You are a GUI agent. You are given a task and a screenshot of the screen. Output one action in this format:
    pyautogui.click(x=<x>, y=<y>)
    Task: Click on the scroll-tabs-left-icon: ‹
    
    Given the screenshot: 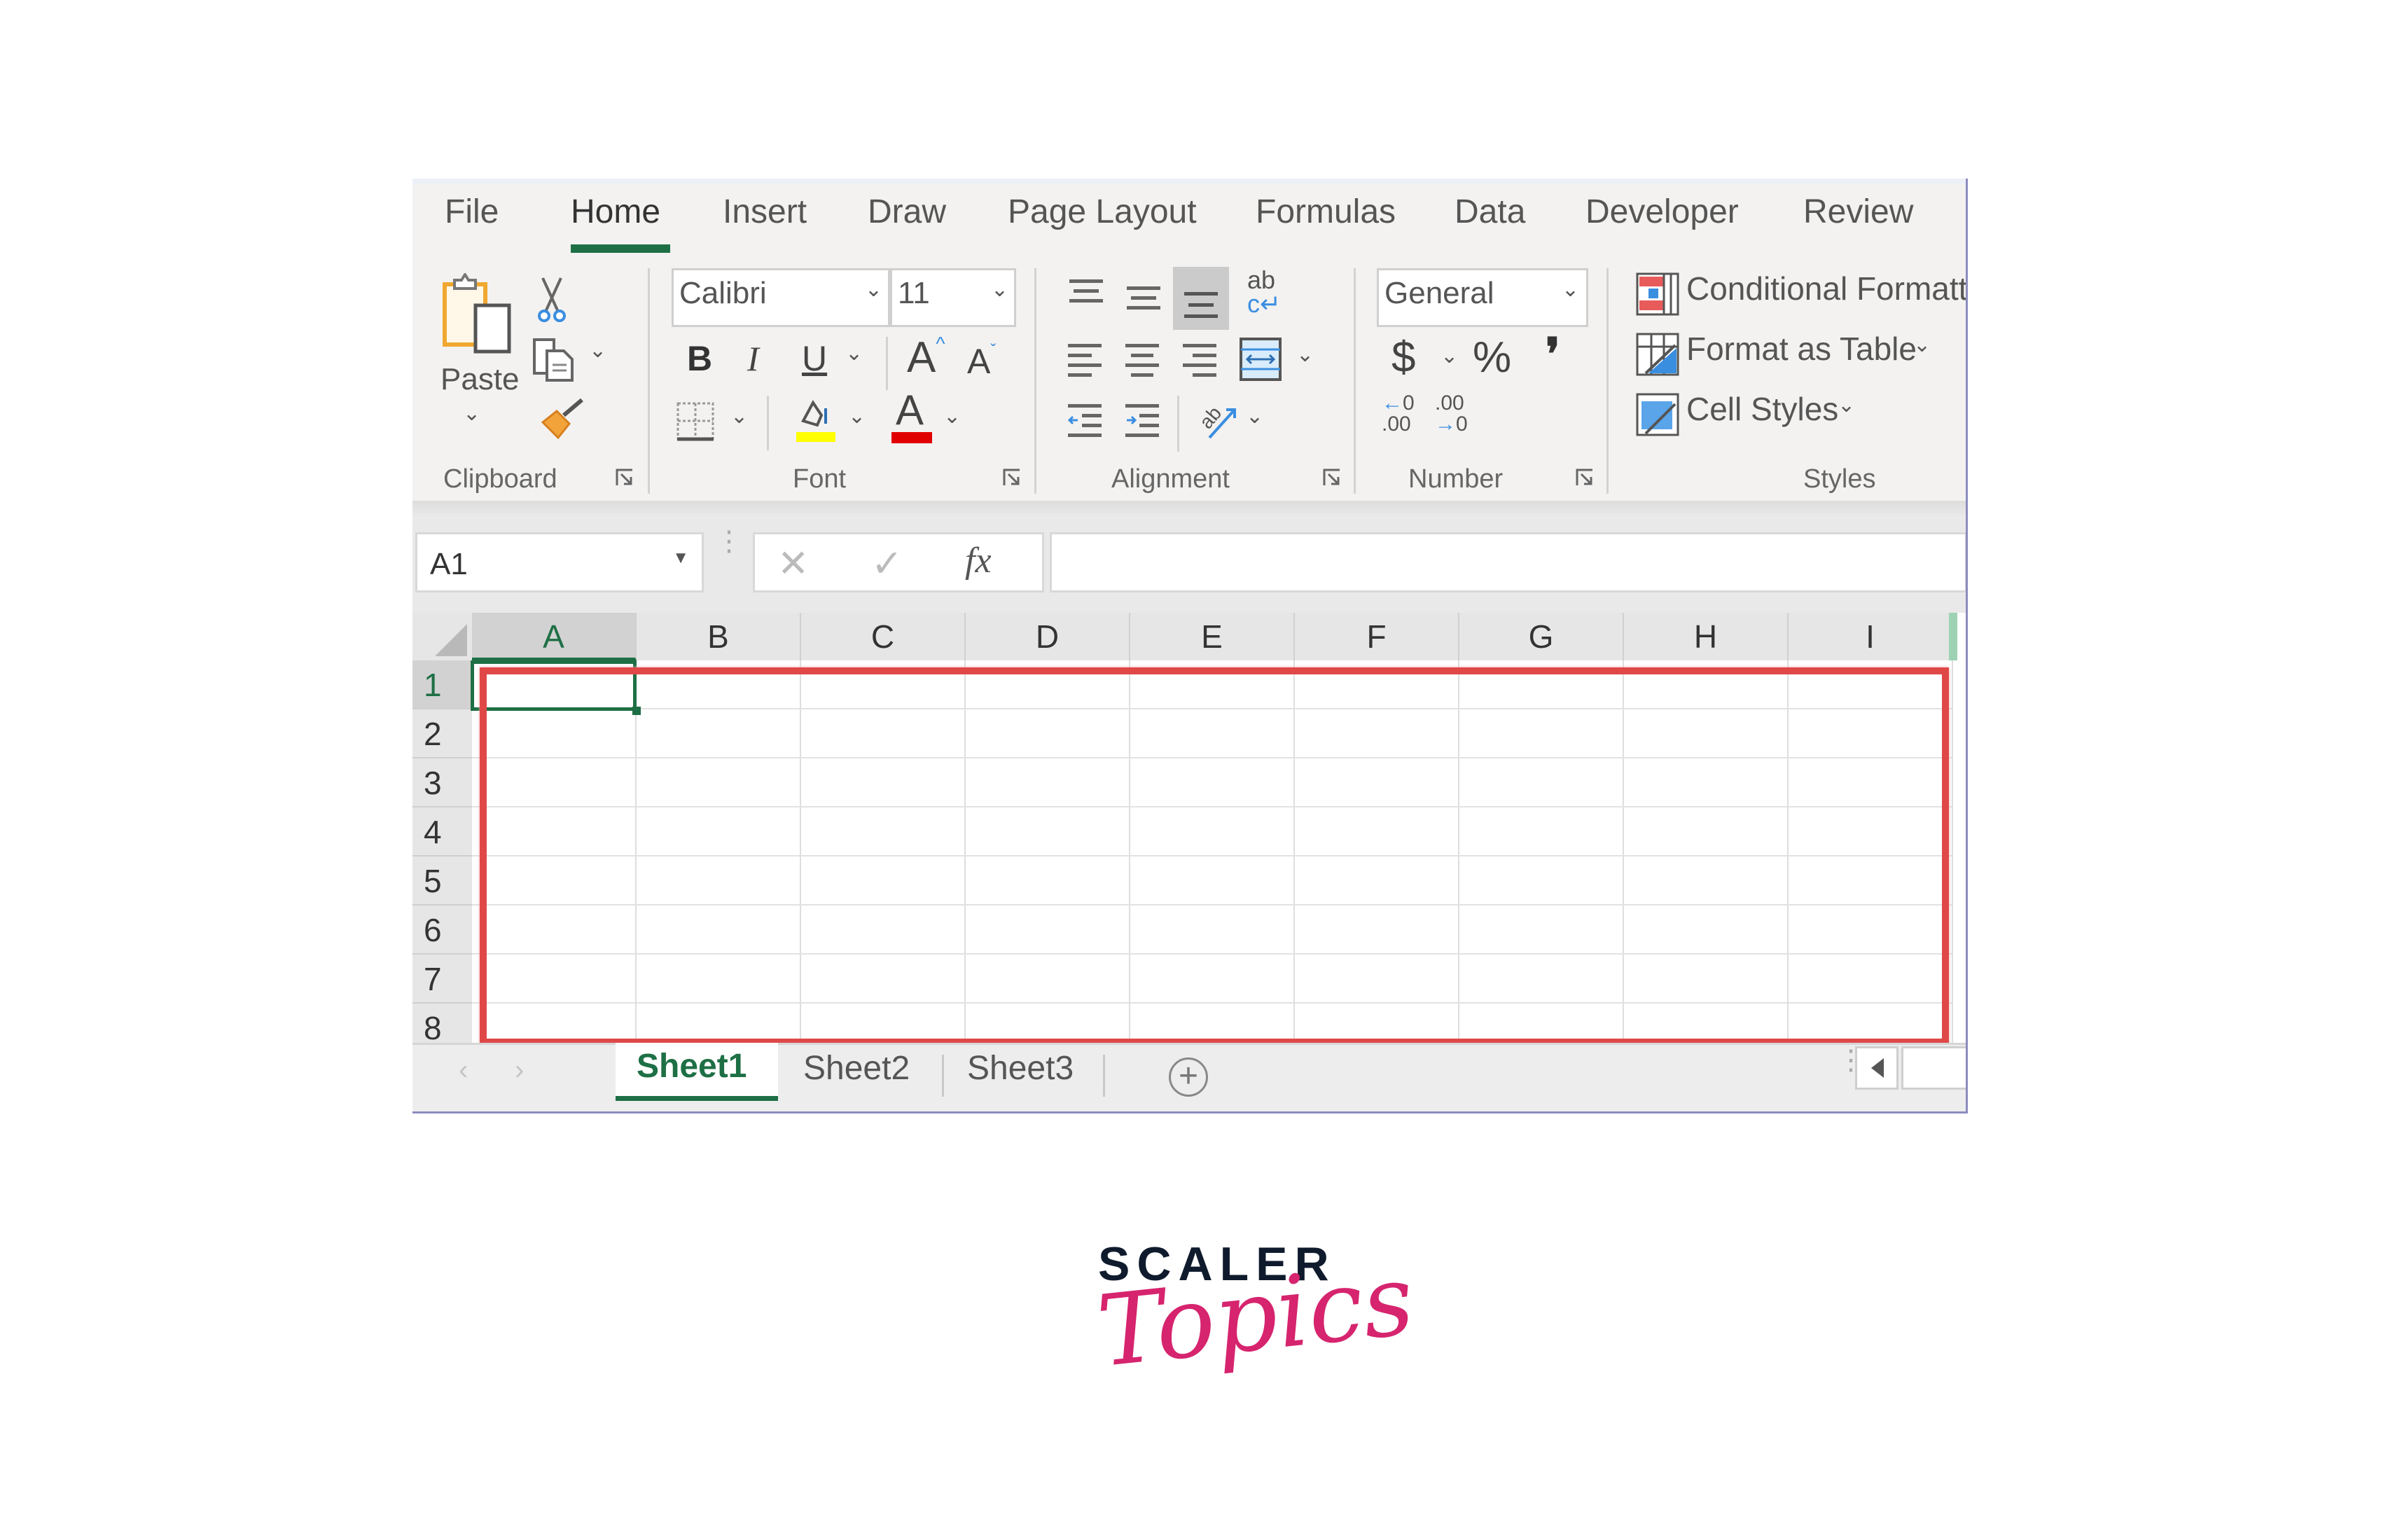 What is the action you would take?
    pyautogui.click(x=463, y=1070)
    